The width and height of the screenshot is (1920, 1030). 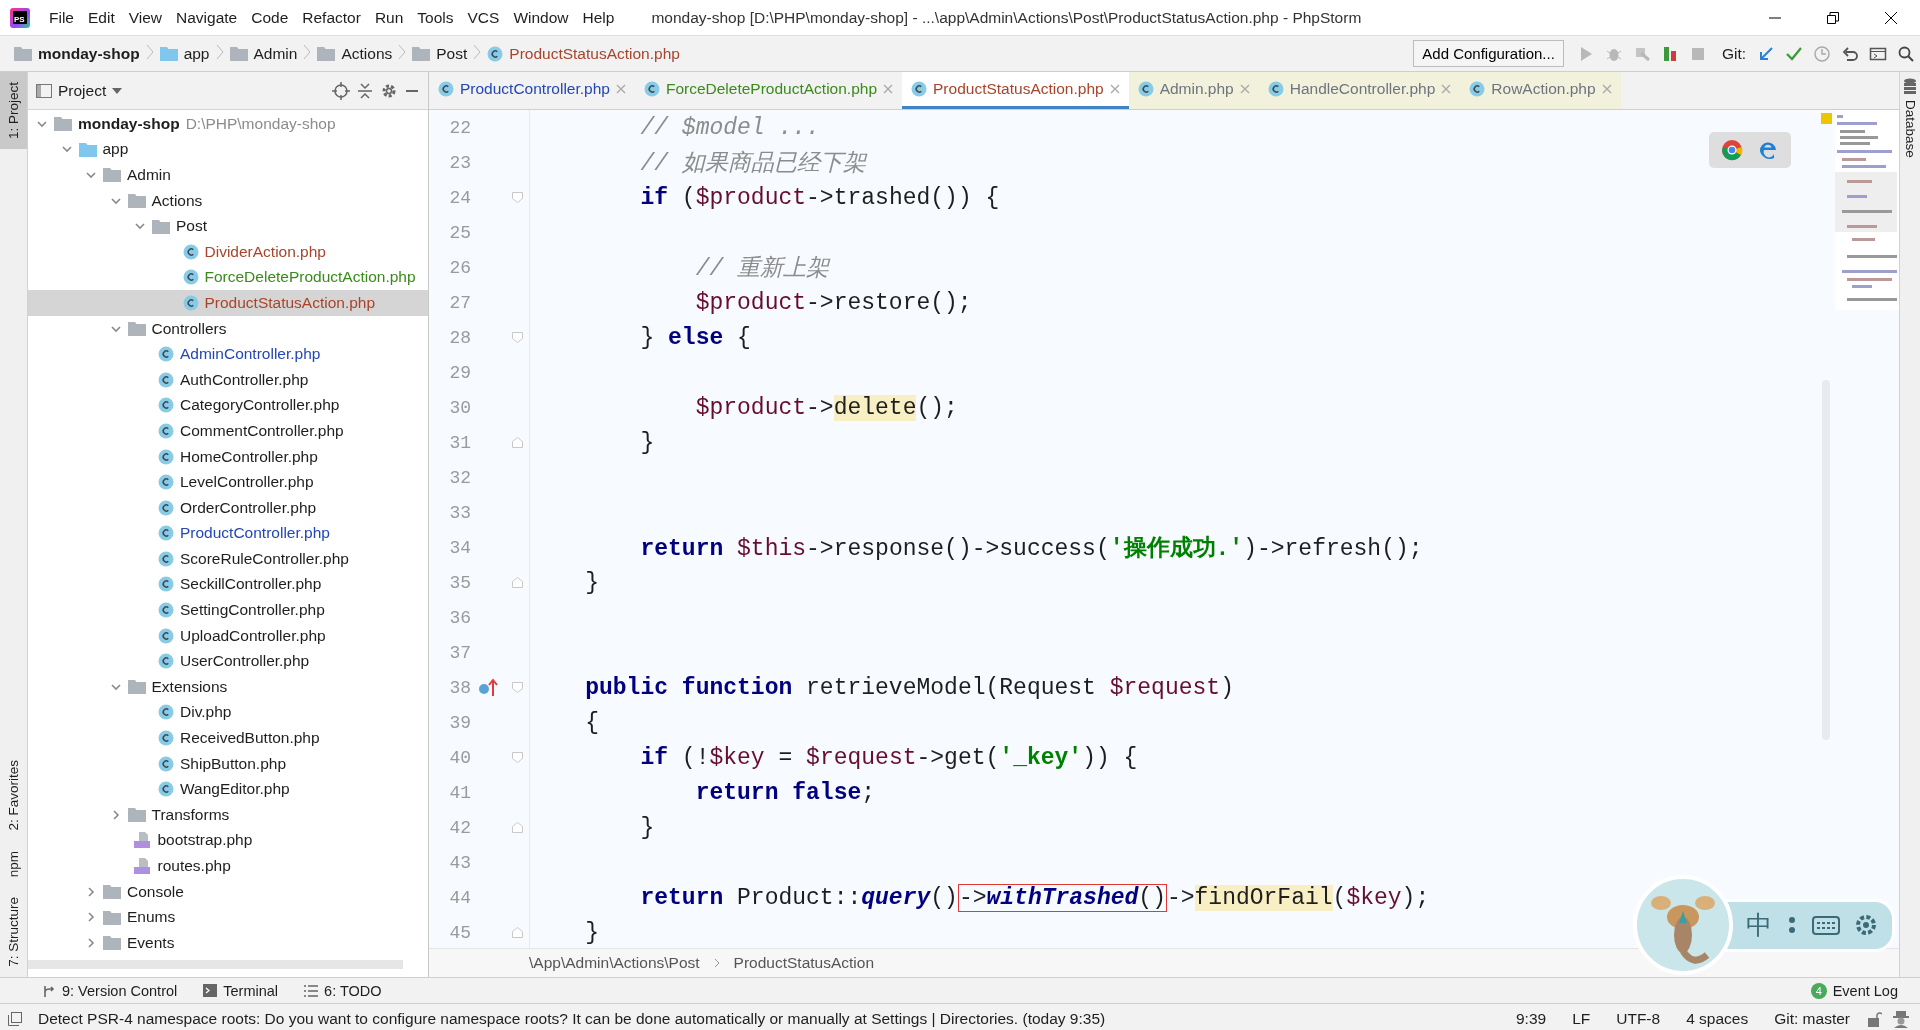 What do you see at coordinates (228, 866) in the screenshot?
I see `tree-item: routes.php` at bounding box center [228, 866].